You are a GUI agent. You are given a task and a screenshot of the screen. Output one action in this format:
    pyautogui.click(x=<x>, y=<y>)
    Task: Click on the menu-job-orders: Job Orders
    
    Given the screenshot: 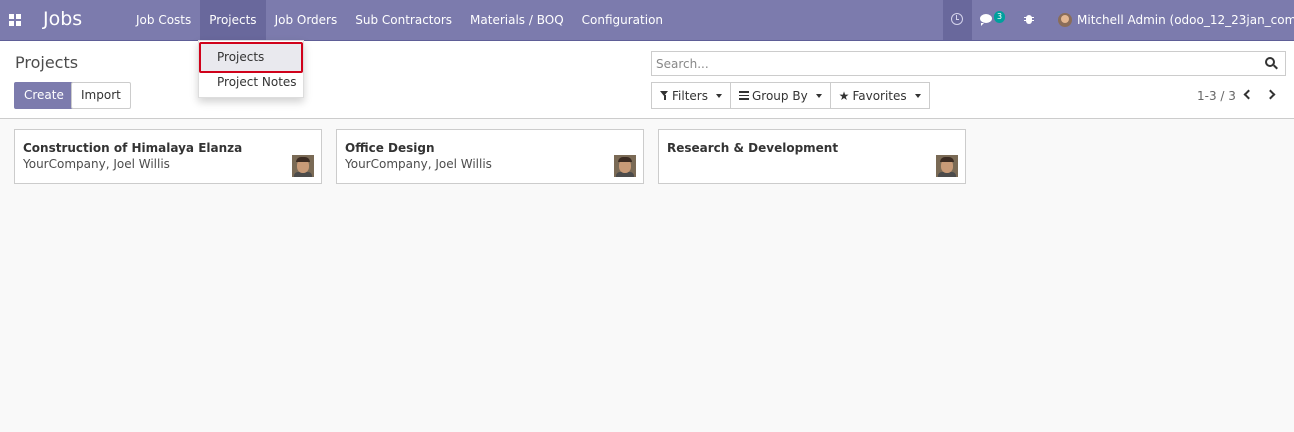 What is the action you would take?
    pyautogui.click(x=306, y=20)
    